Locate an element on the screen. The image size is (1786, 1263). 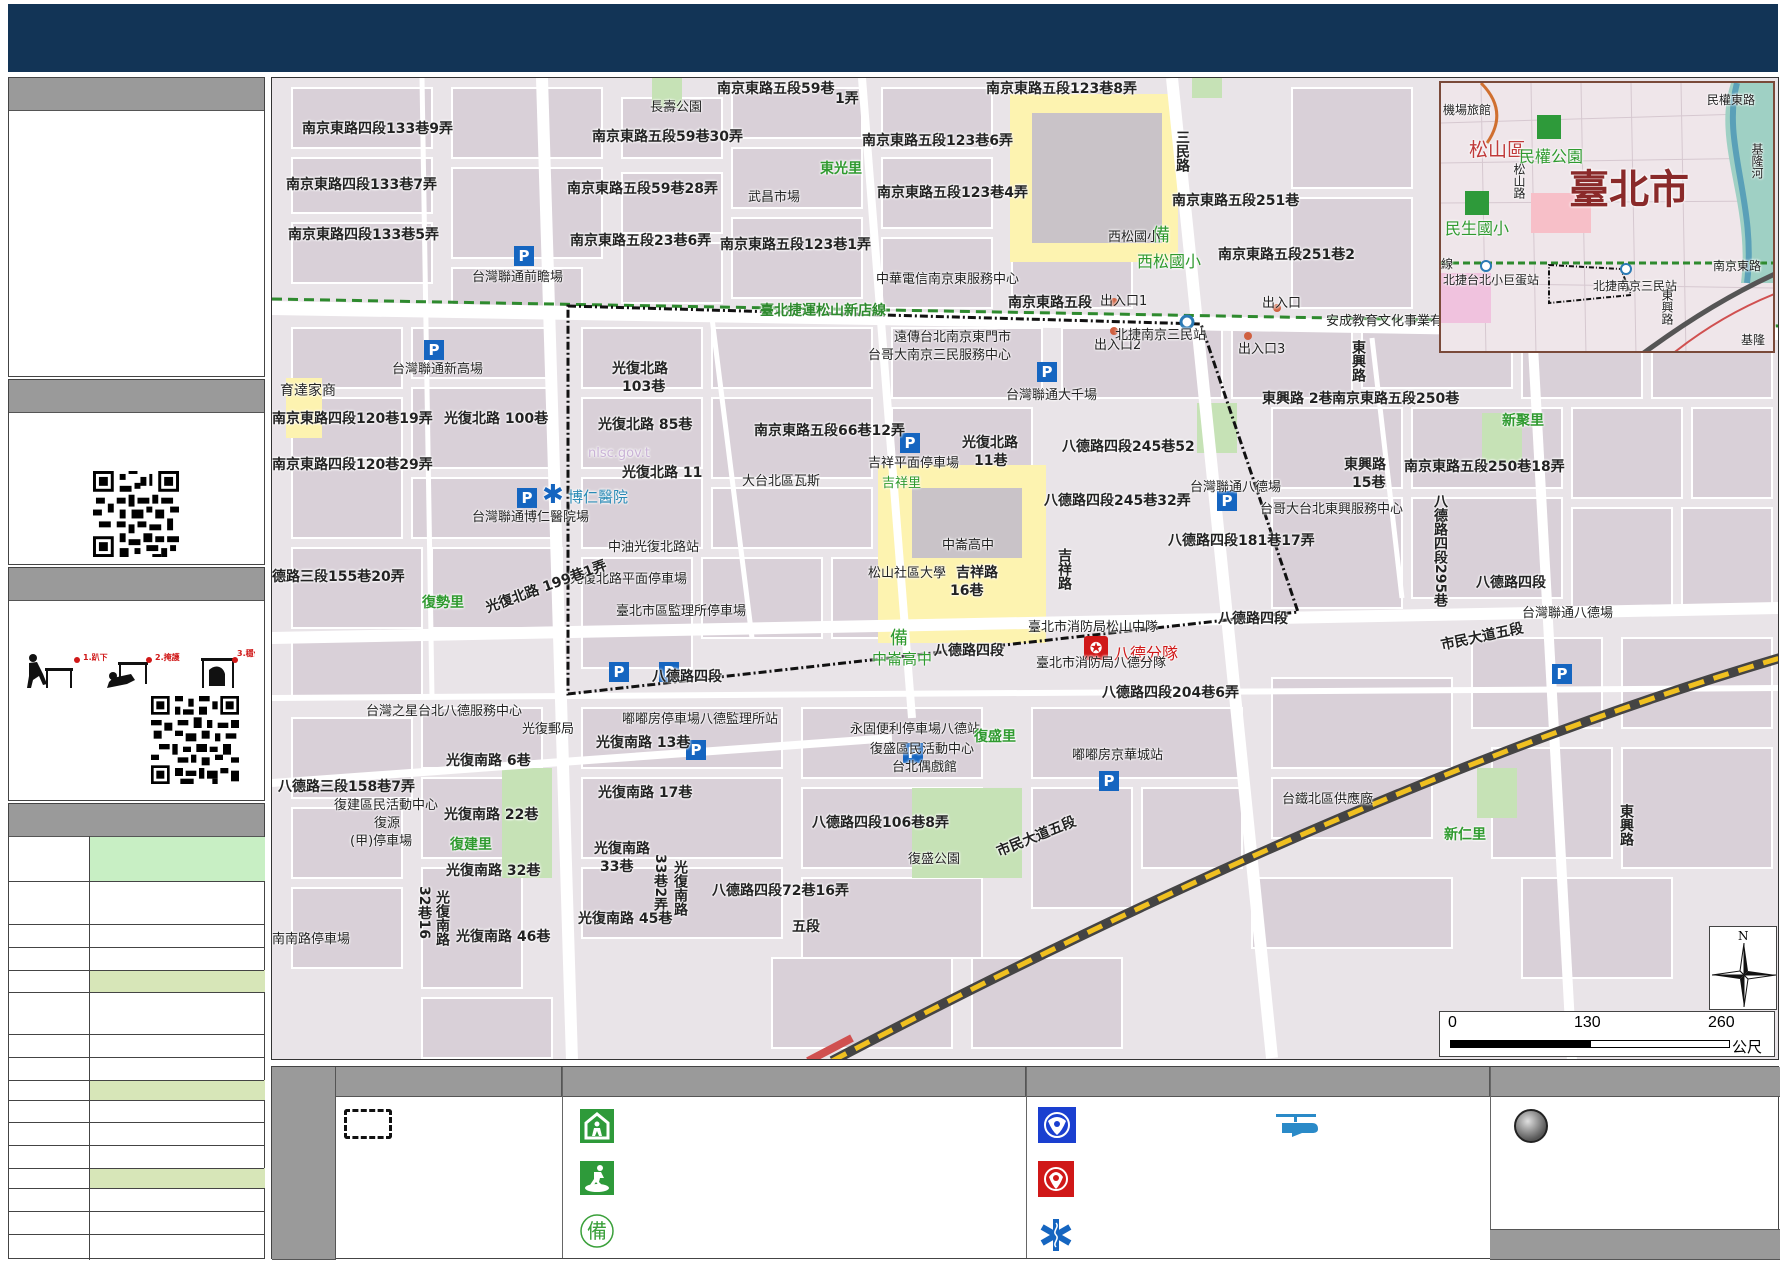
inset-label: 基隆 is located at coordinates (1753, 340).